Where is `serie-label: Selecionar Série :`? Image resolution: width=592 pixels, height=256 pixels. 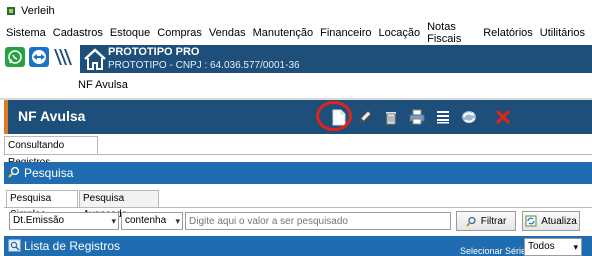
serie-label: Selecionar Série : is located at coordinates (496, 251).